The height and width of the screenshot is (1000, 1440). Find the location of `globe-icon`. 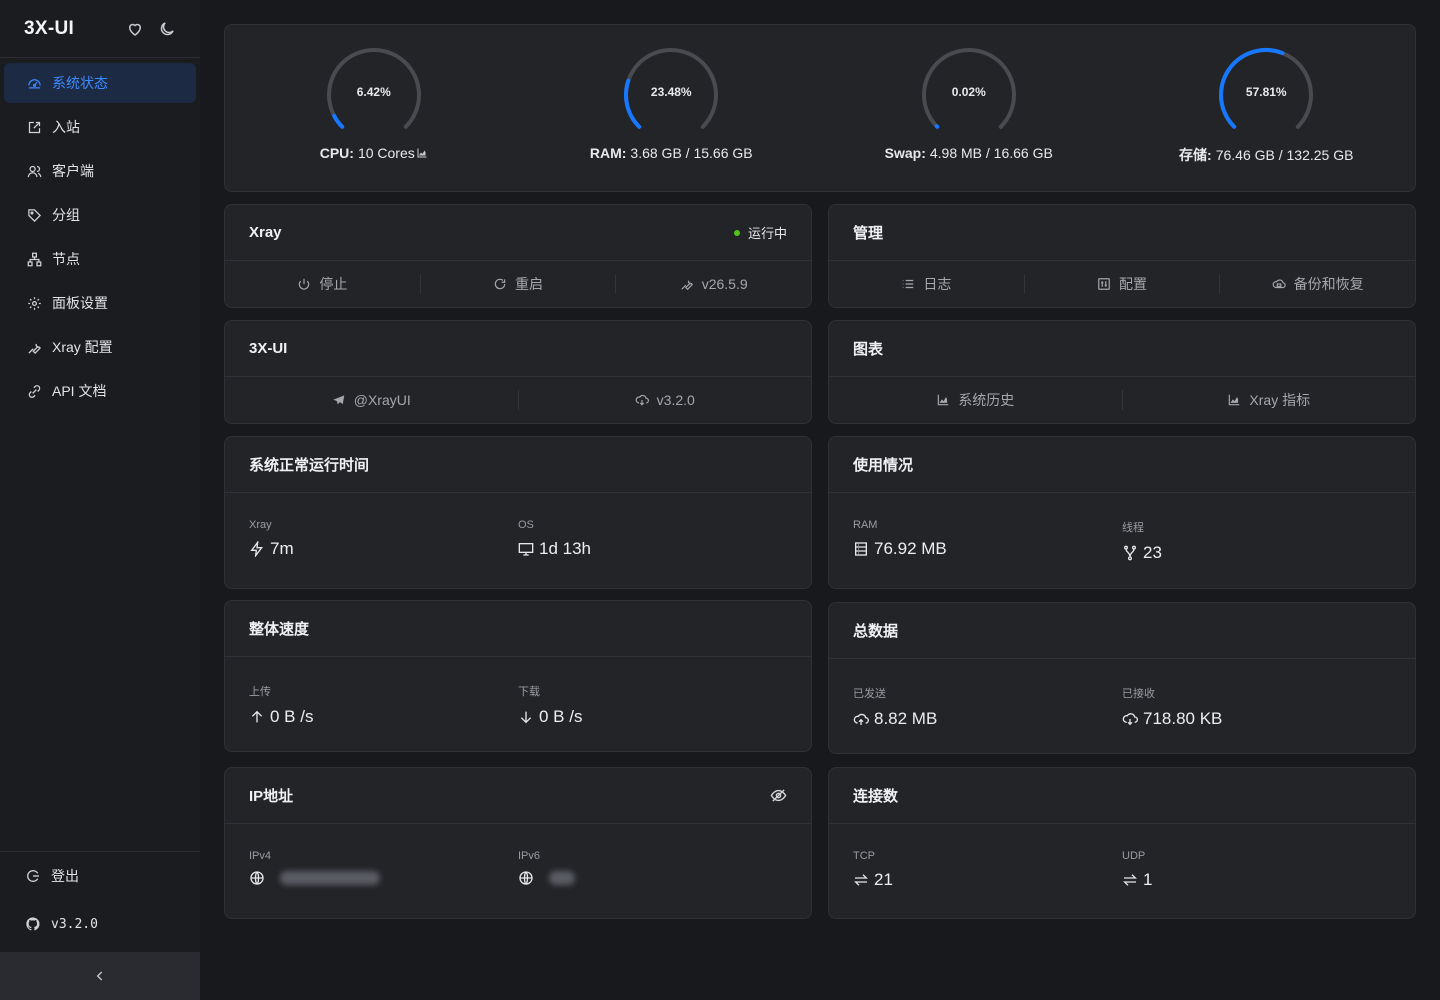

globe-icon is located at coordinates (526, 878).